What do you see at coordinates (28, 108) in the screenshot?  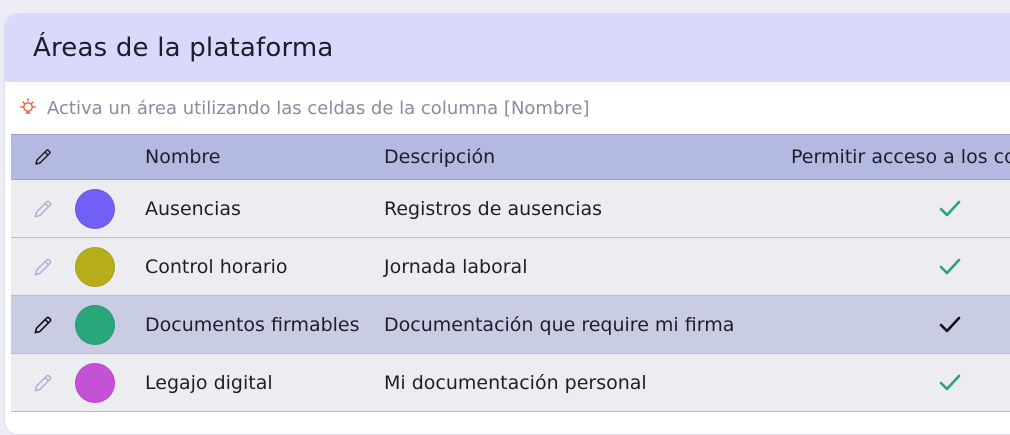 I see `lightbulb-icon` at bounding box center [28, 108].